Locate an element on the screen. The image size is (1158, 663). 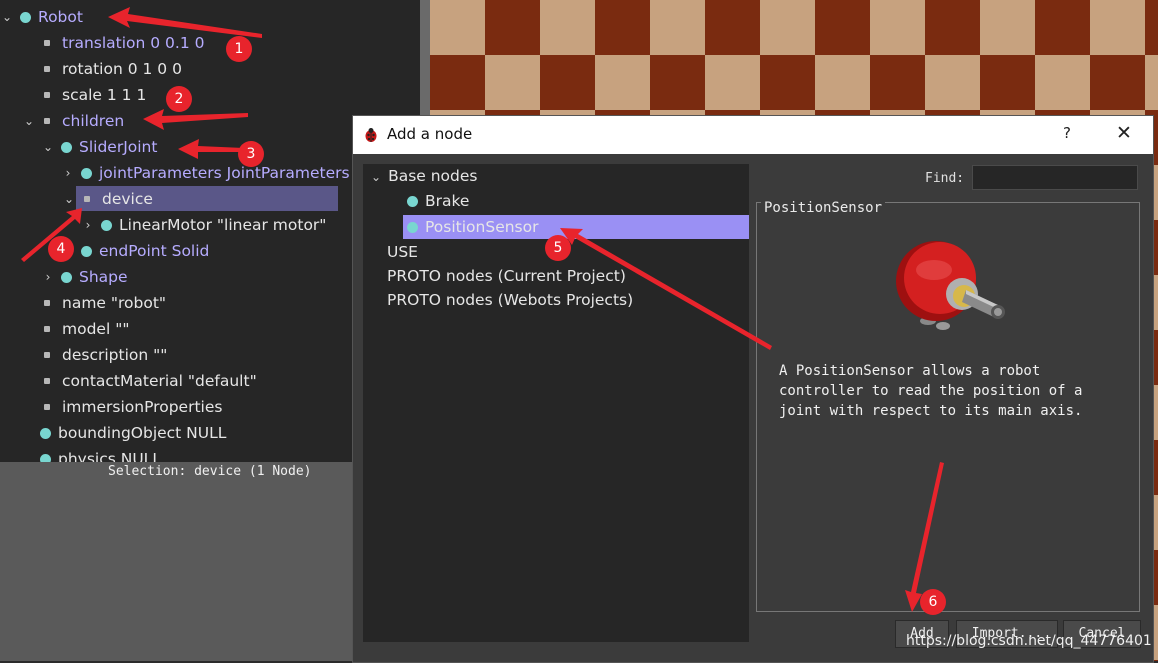
find-input is located at coordinates (1055, 177).